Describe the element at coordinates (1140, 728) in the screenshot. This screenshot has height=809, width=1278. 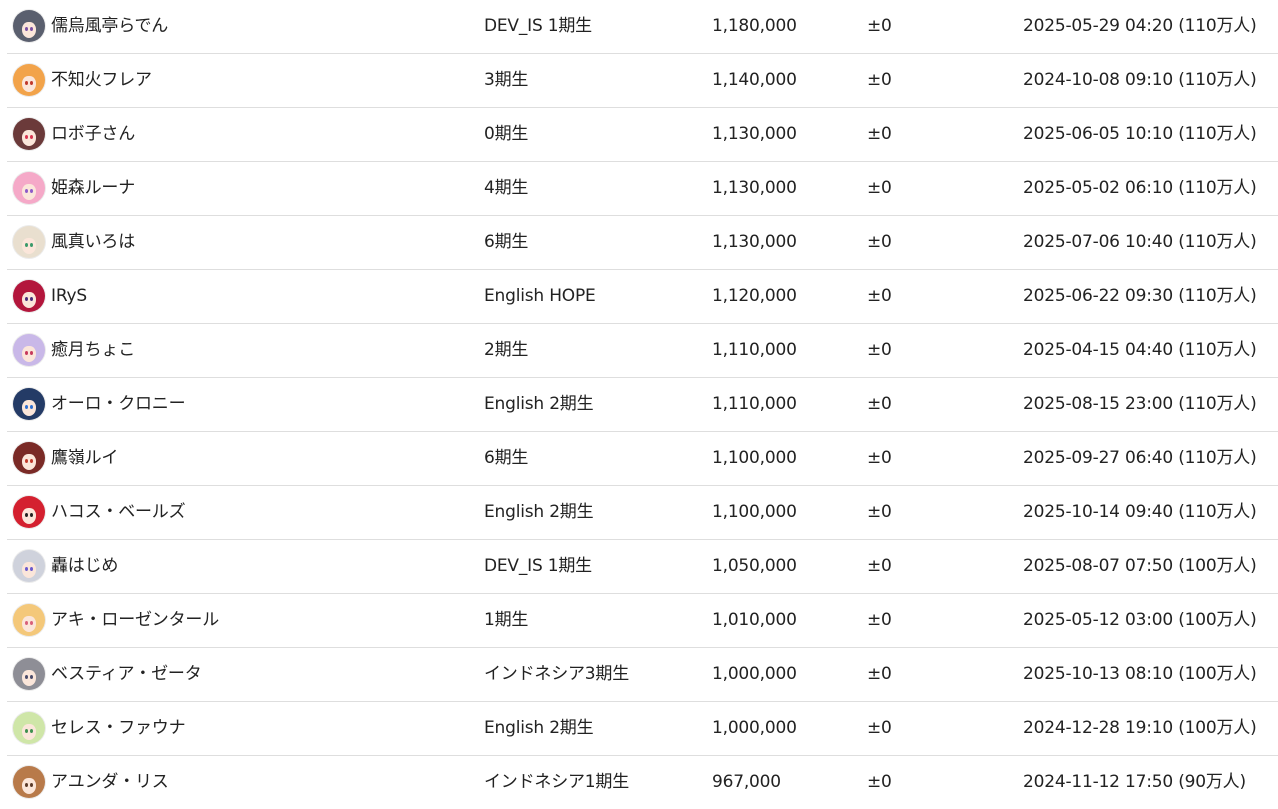
I see `milestone-reached: 2024-12-28 19:10 (100万人)` at that location.